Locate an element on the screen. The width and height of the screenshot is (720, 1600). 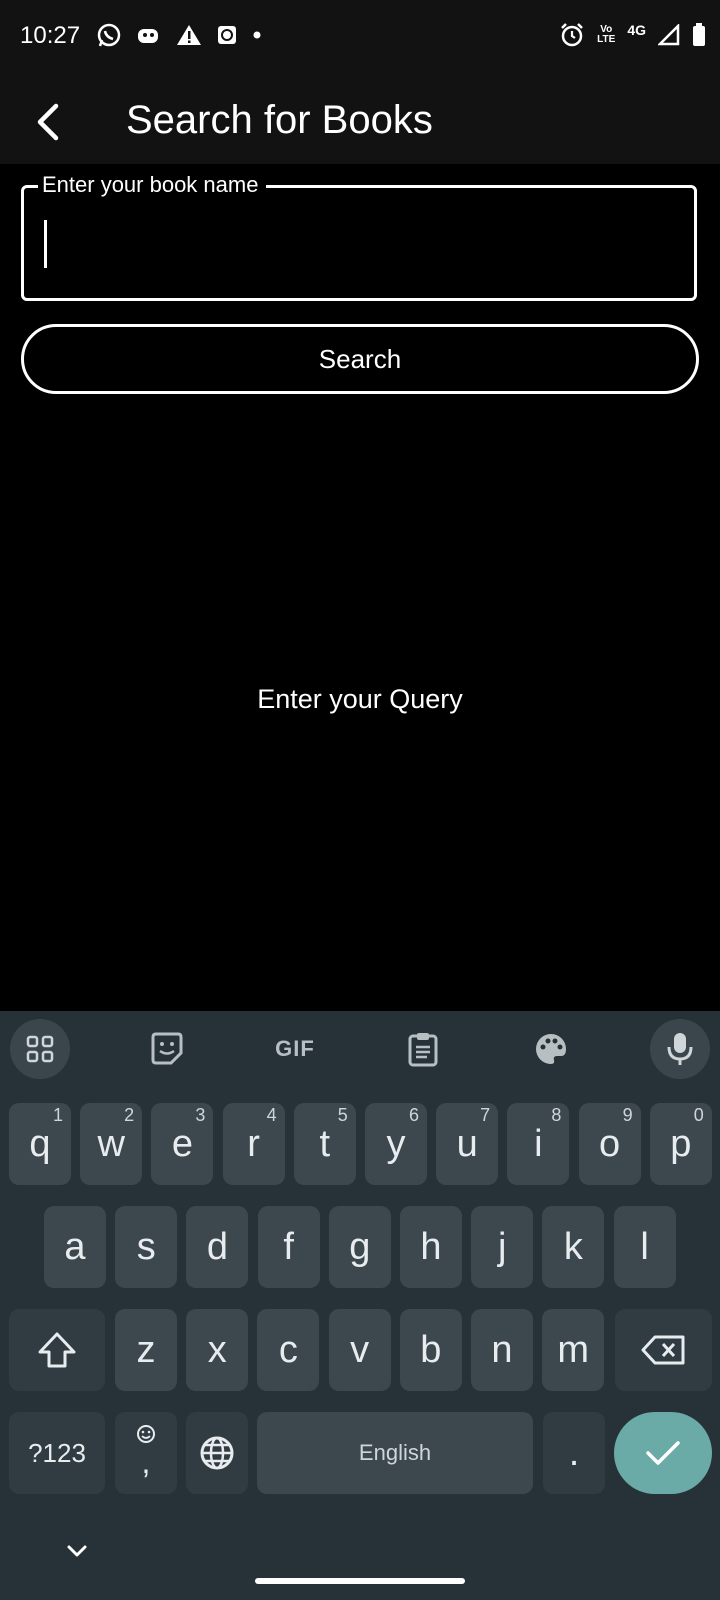
key-label: n is located at coordinates (502, 1349).